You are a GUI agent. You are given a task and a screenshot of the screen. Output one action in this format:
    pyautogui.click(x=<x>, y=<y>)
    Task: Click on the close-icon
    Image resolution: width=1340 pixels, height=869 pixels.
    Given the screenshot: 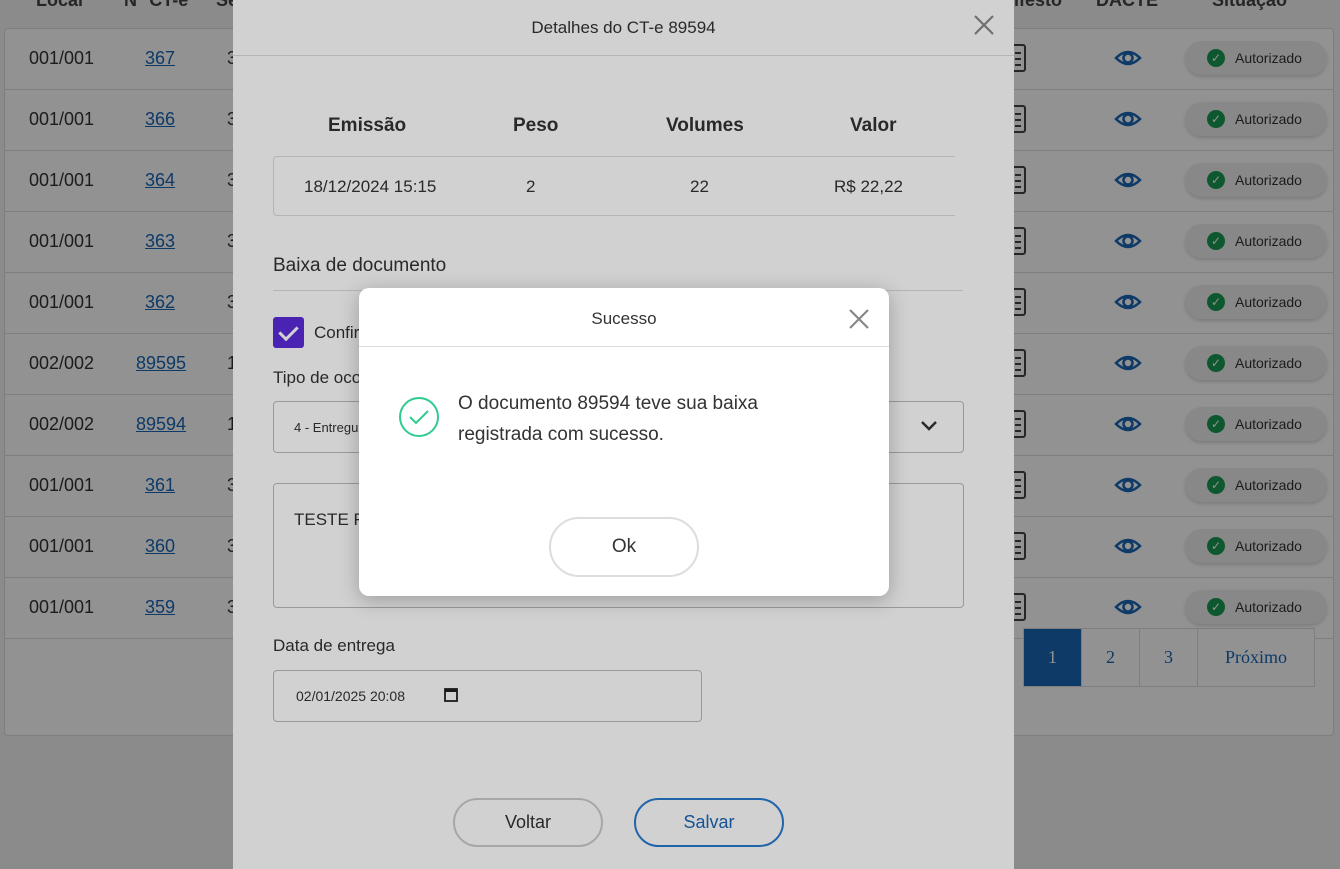 What is the action you would take?
    pyautogui.click(x=859, y=319)
    